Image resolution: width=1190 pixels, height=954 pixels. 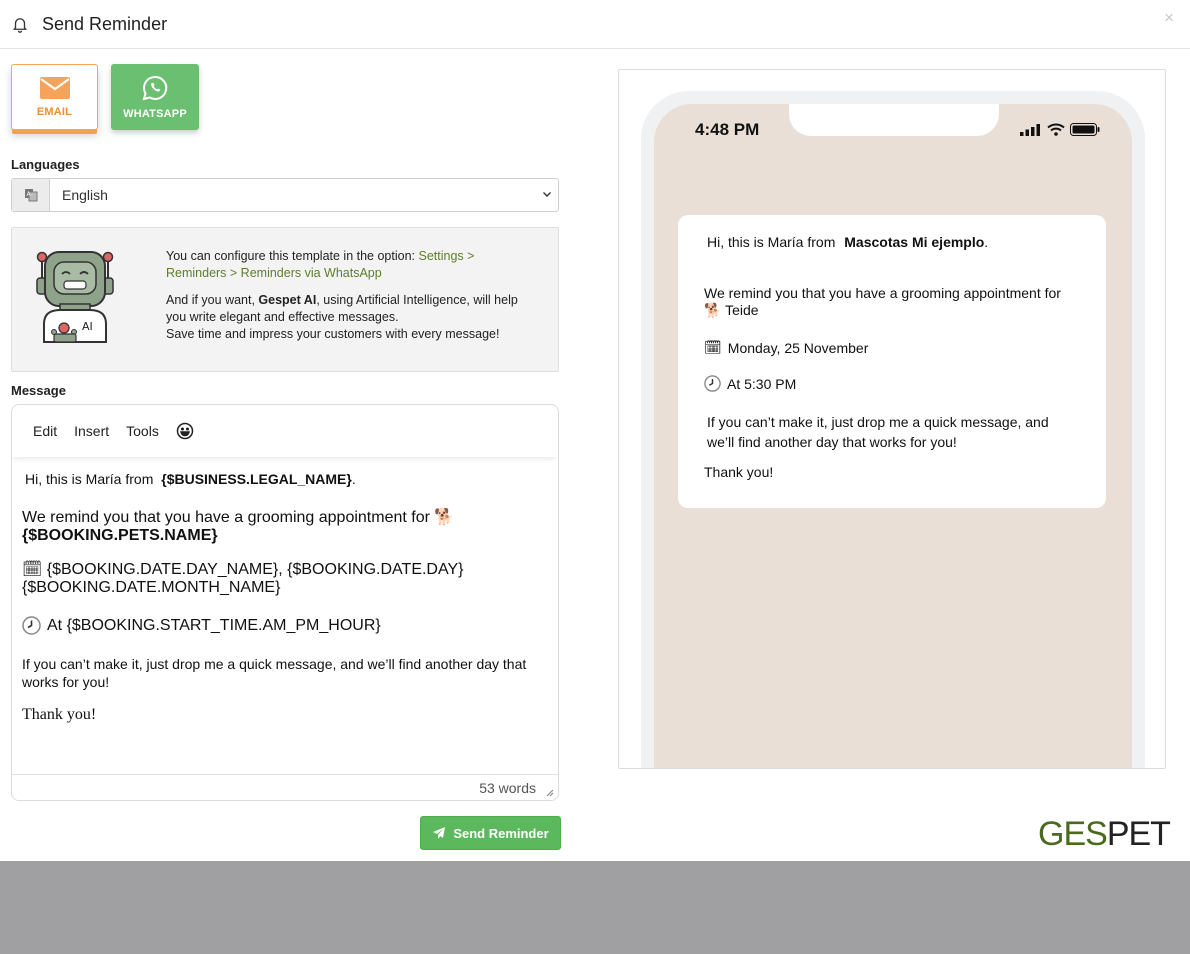 What do you see at coordinates (20, 25) in the screenshot?
I see `bell-icon` at bounding box center [20, 25].